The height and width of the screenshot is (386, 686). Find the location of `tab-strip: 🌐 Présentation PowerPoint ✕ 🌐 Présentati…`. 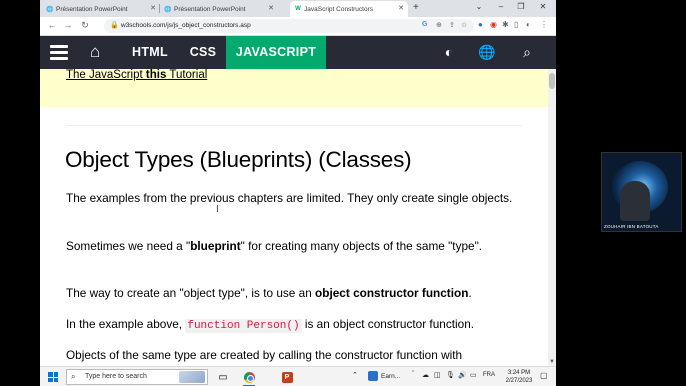

tab-strip: 🌐 Présentation PowerPoint ✕ 🌐 Présentati… is located at coordinates (298, 8).